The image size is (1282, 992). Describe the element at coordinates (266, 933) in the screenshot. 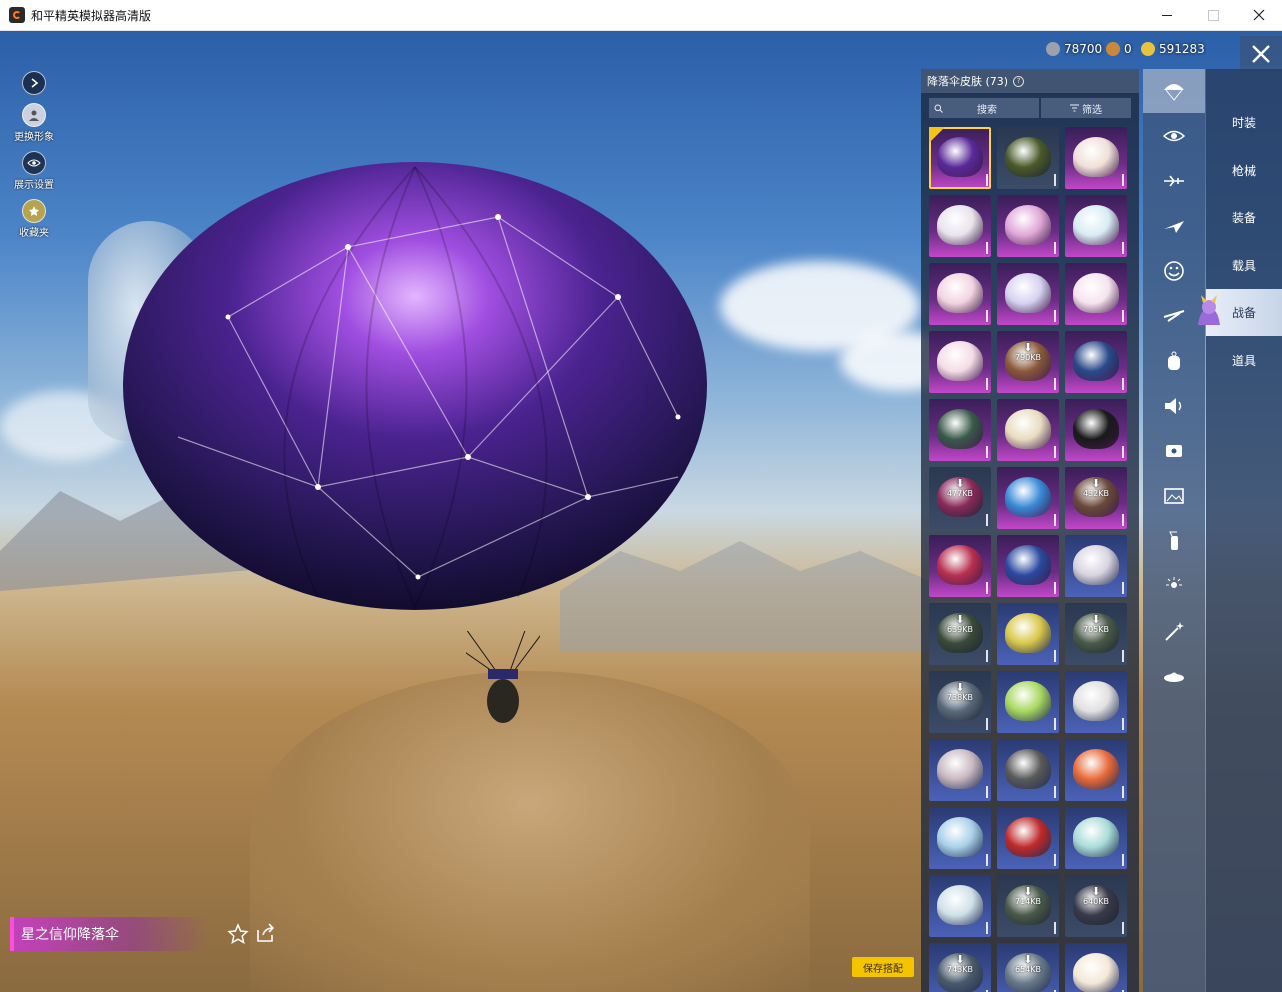

I see `share-icon` at that location.